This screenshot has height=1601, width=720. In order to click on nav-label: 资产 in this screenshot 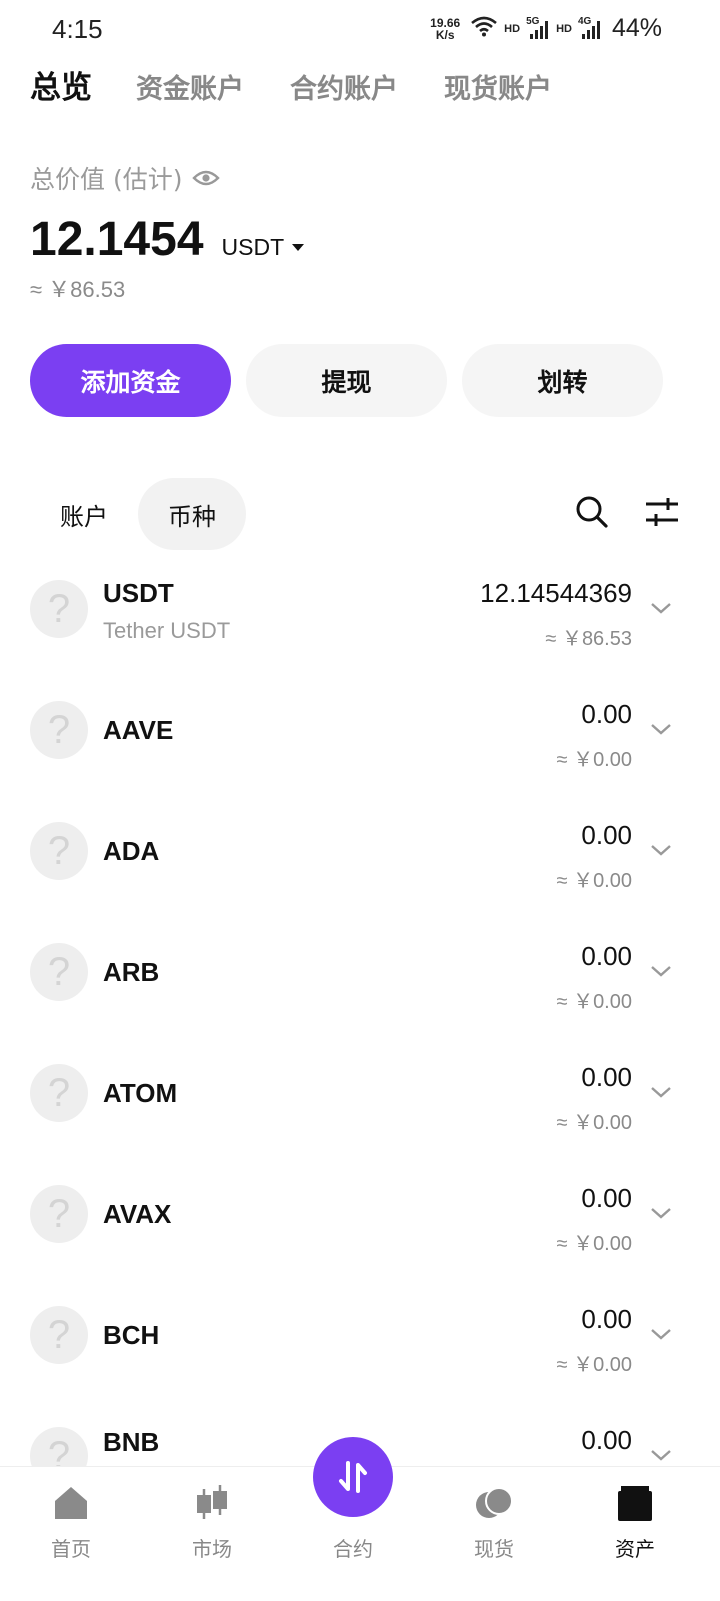, I will do `click(635, 1549)`.